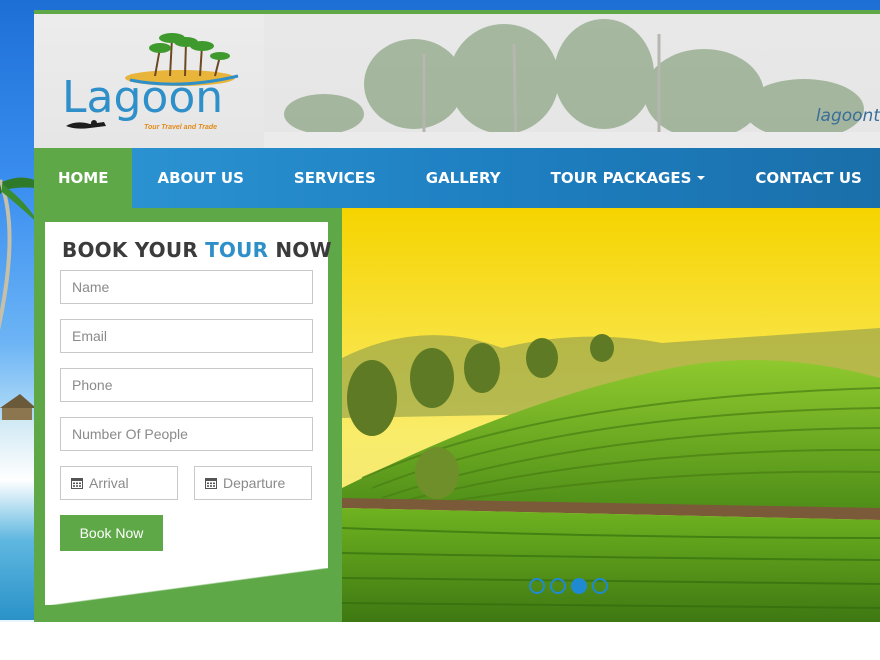 The width and height of the screenshot is (880, 660). What do you see at coordinates (134, 250) in the screenshot?
I see `booking-title-part1: BOOK YOUR` at bounding box center [134, 250].